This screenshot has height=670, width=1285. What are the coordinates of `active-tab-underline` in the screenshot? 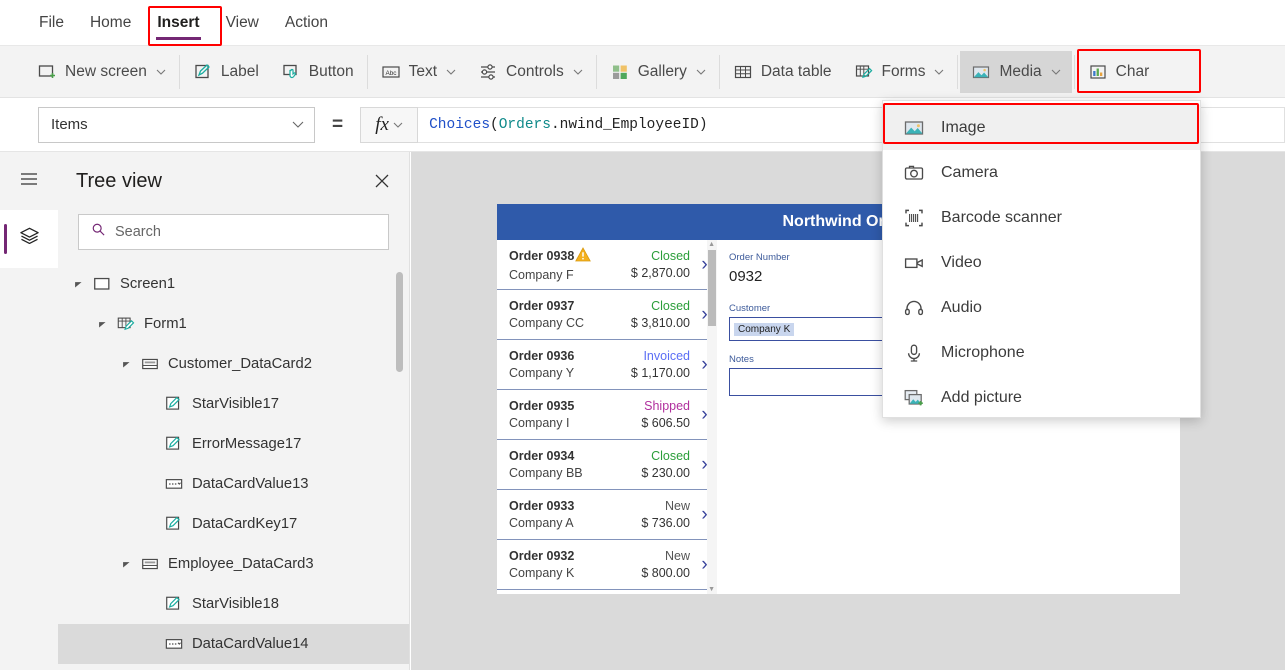 It's located at (178, 38).